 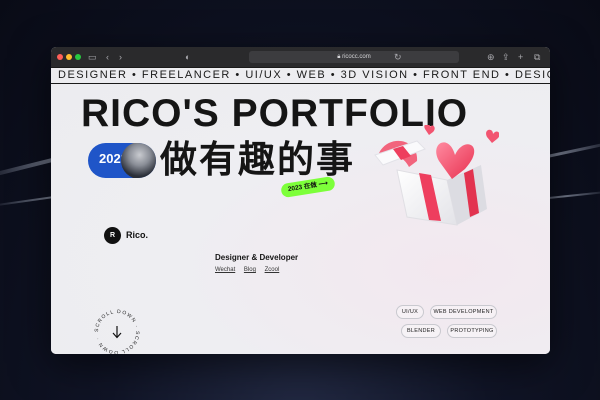 What do you see at coordinates (138, 160) in the screenshot?
I see `avatar` at bounding box center [138, 160].